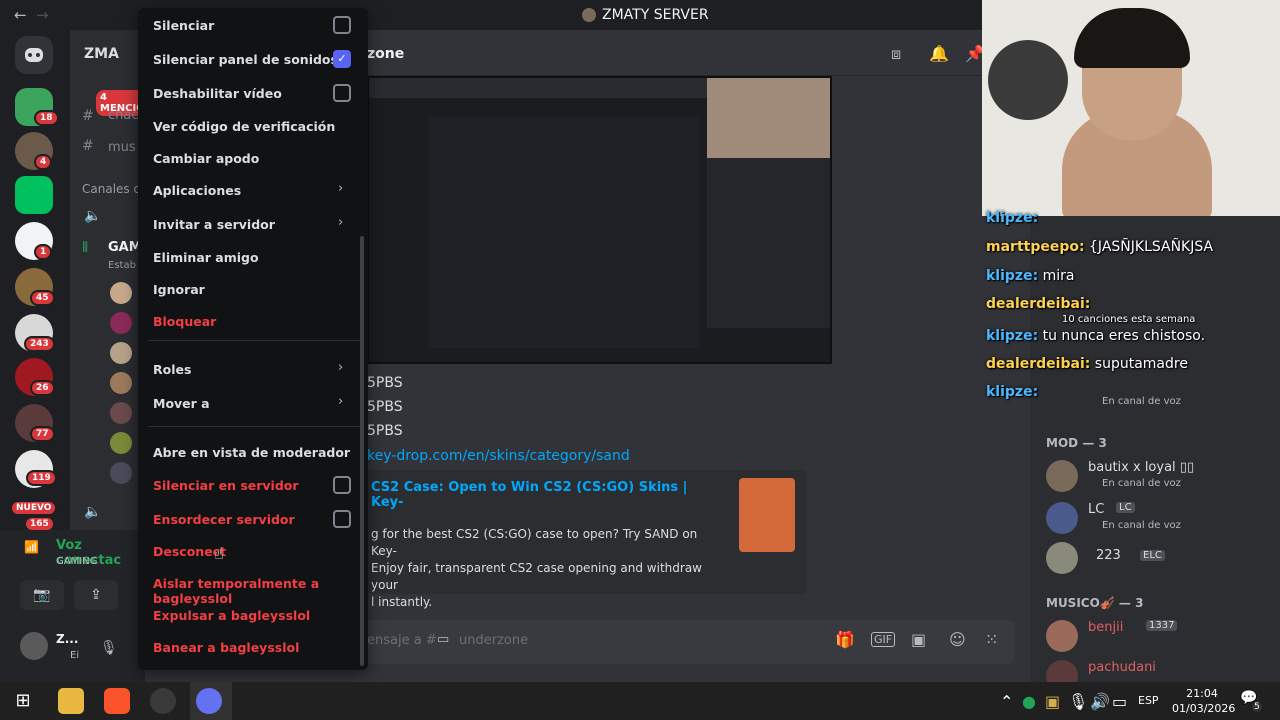  I want to click on menu-item-ignorar: Ignorar, so click(253, 289).